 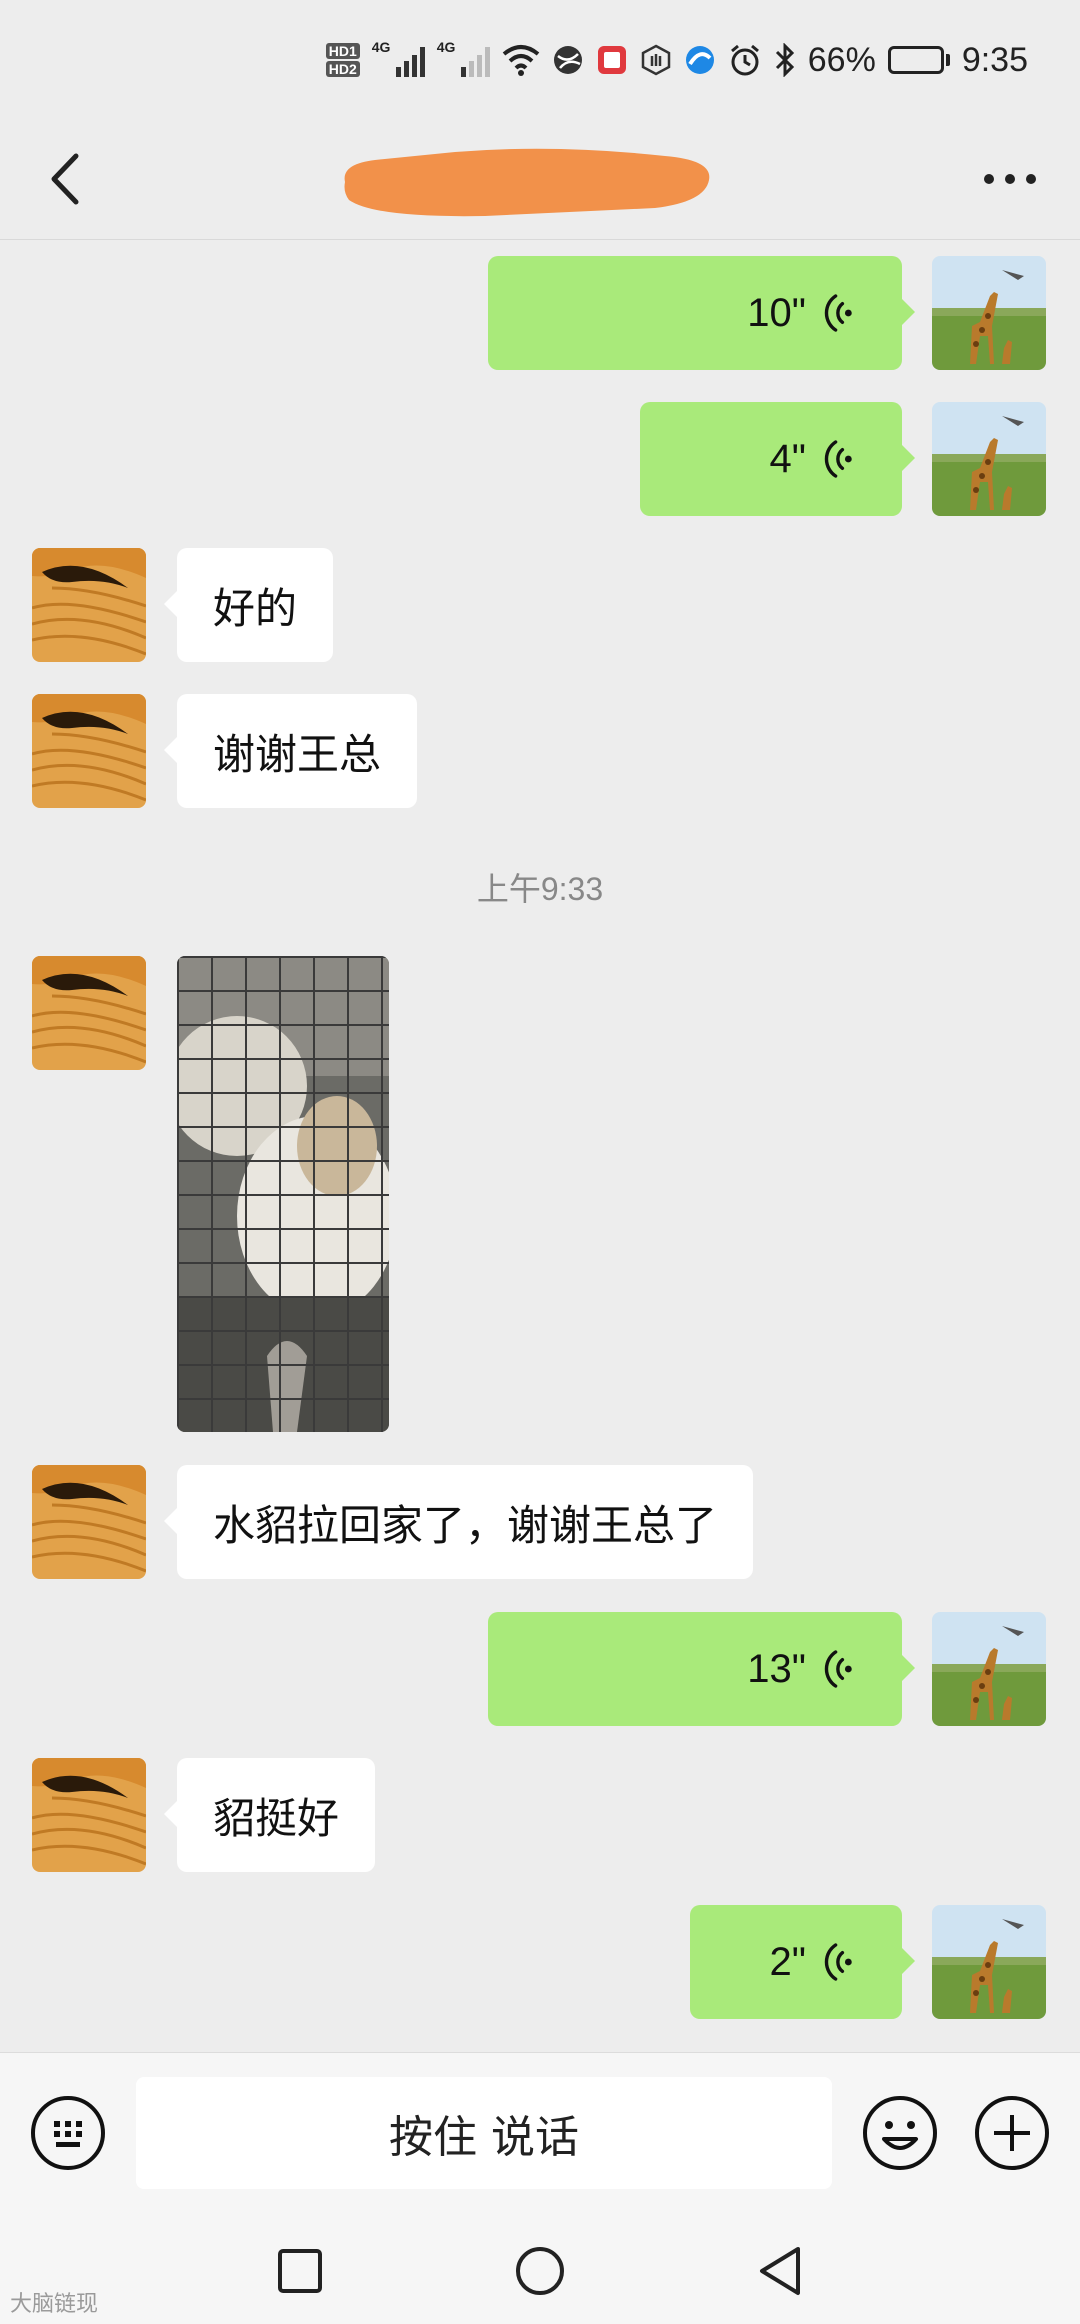 I want to click on plus-circle-icon, so click(x=1012, y=2133).